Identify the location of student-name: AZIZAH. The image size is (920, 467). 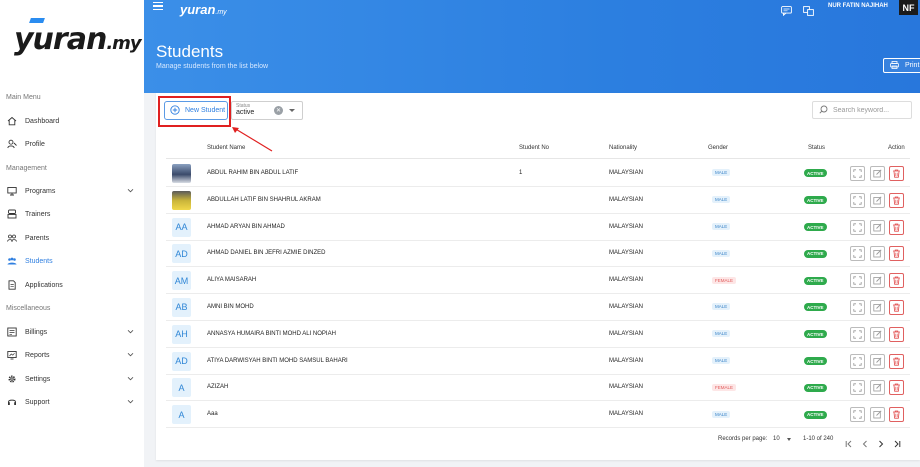
(218, 387).